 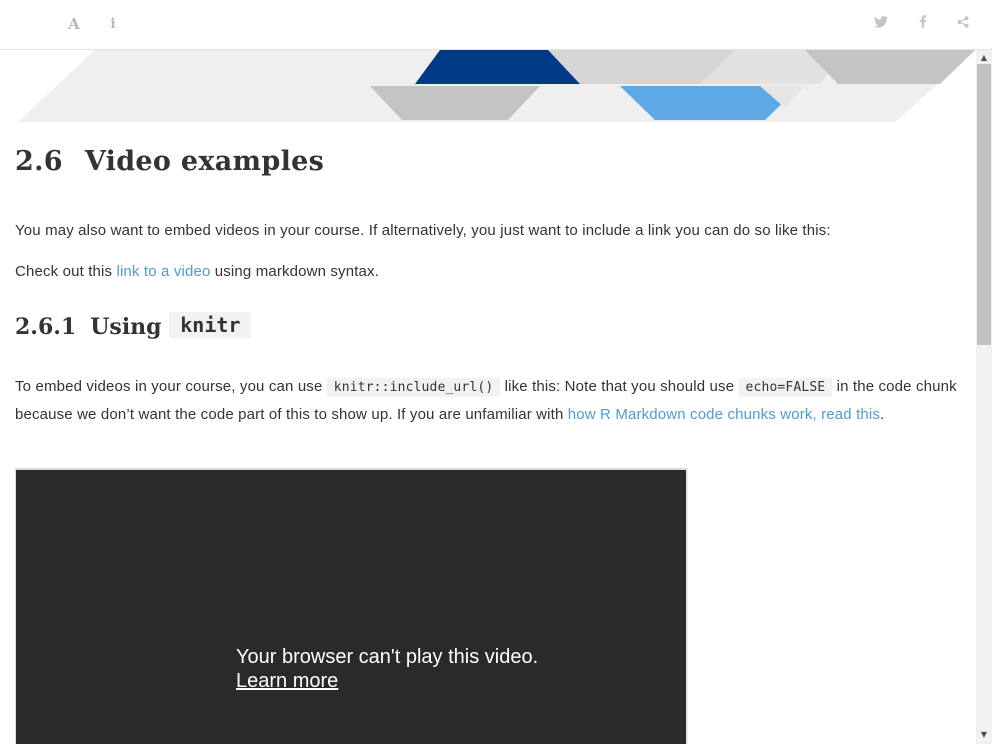 I want to click on scrollbar-thumb, so click(x=984, y=204).